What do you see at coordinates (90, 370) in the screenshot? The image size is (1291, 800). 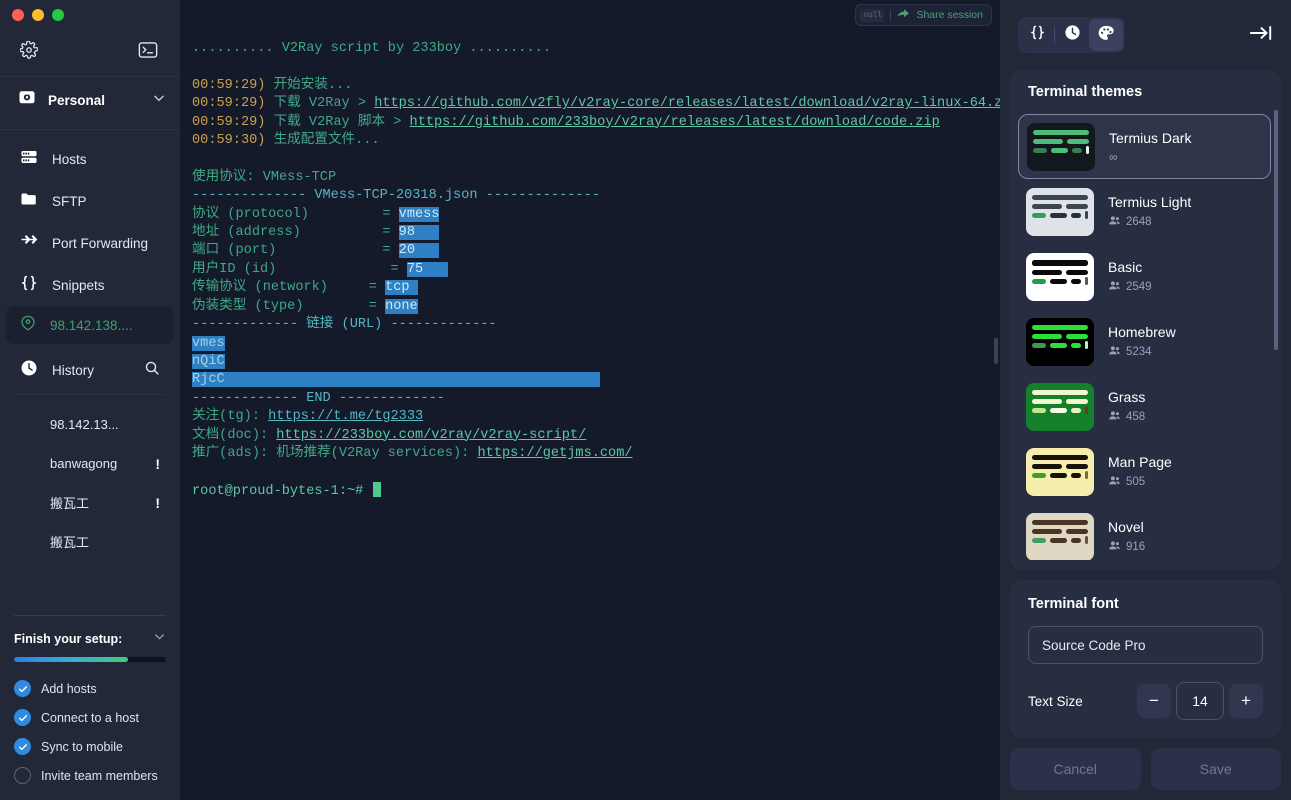 I see `sidebar-item-history: History` at bounding box center [90, 370].